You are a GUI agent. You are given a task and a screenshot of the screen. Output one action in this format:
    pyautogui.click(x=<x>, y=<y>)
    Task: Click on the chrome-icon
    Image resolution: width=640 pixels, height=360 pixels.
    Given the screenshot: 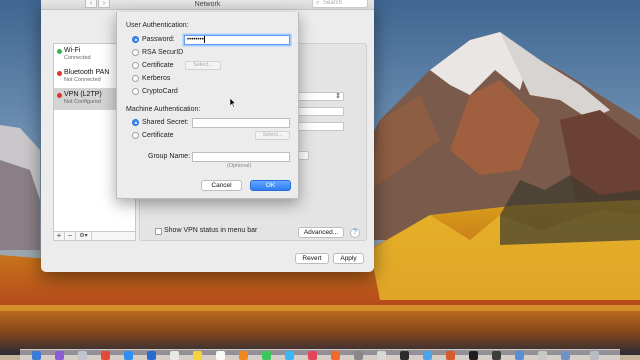 What is the action you would take?
    pyautogui.click(x=105, y=355)
    